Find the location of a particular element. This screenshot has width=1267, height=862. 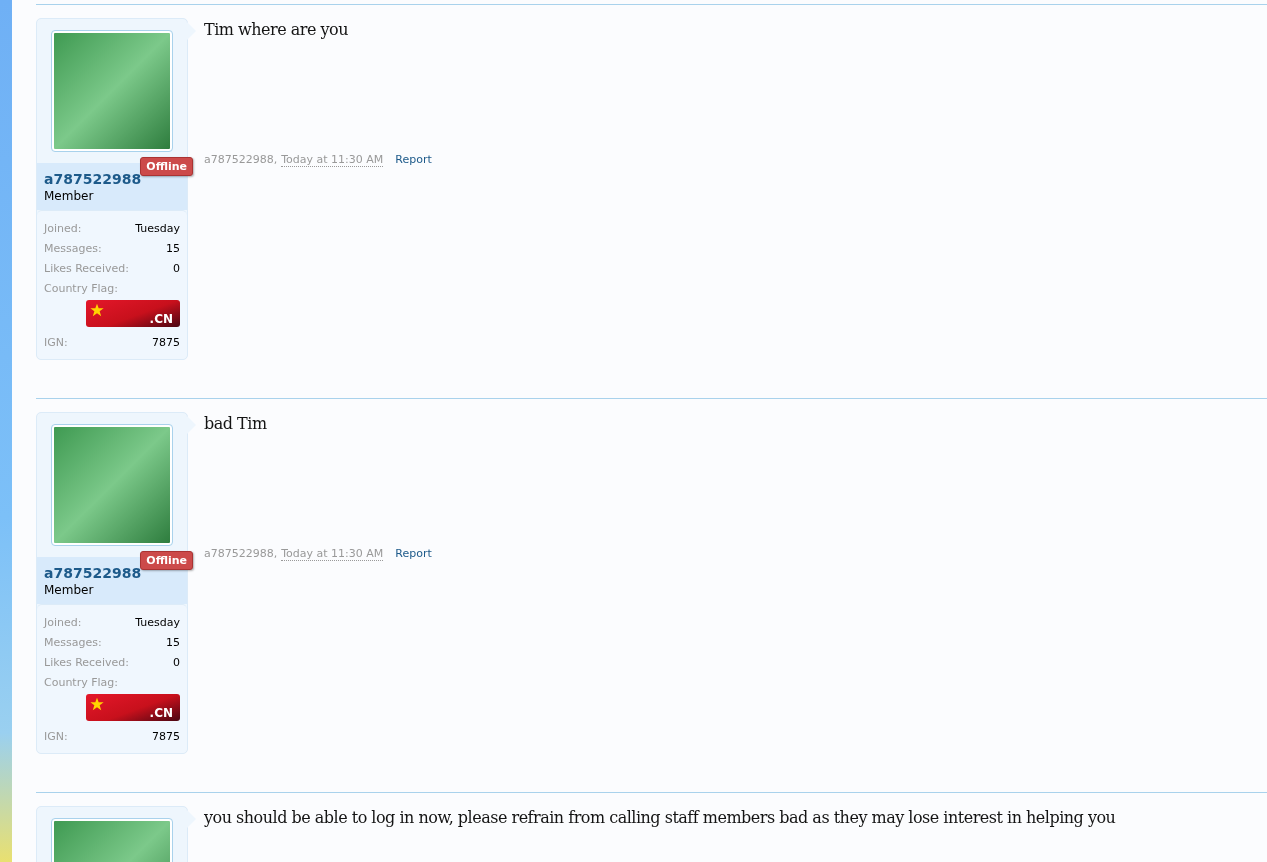

message-text: you should be able to log in now, please refrain from calling staff members bad as they may lose interest in helping you is located at coordinates (660, 818).